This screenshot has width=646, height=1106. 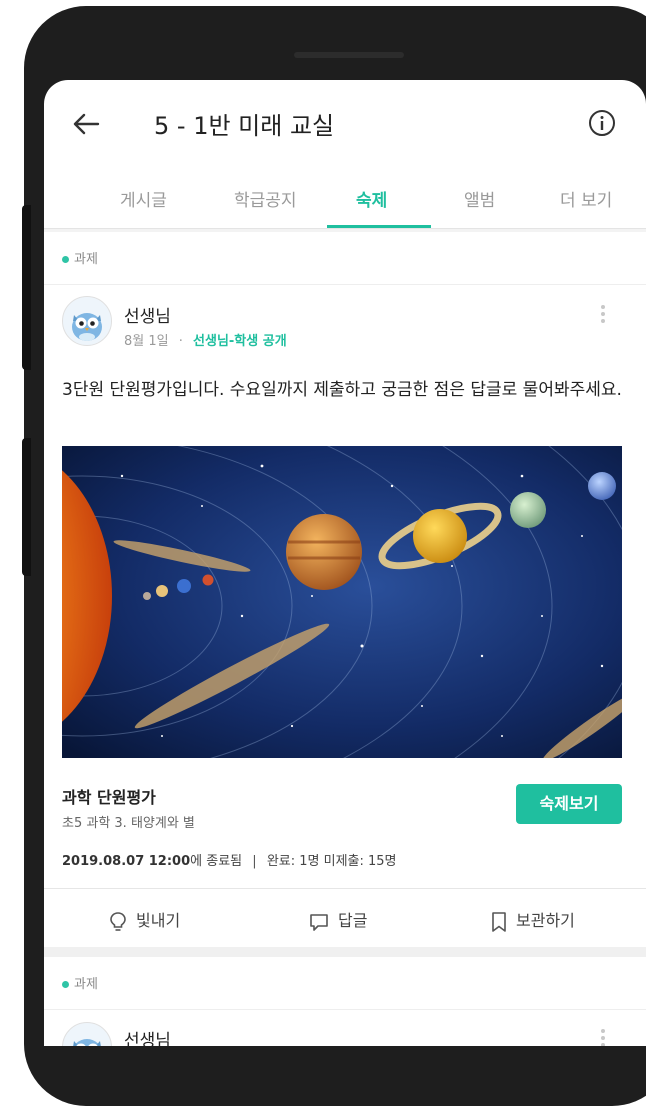 What do you see at coordinates (545, 920) in the screenshot?
I see `save-label: 보관하기` at bounding box center [545, 920].